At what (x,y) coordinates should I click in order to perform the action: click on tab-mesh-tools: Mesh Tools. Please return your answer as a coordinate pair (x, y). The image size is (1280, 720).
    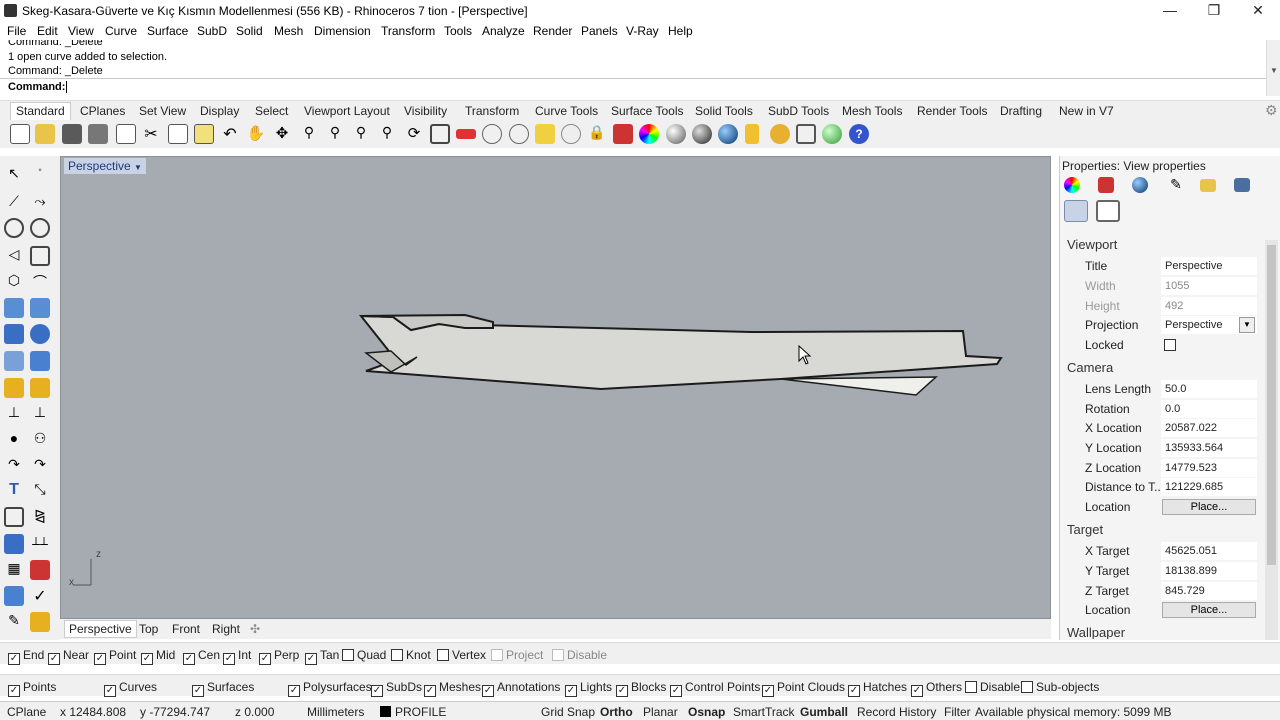
    Looking at the image, I should click on (872, 111).